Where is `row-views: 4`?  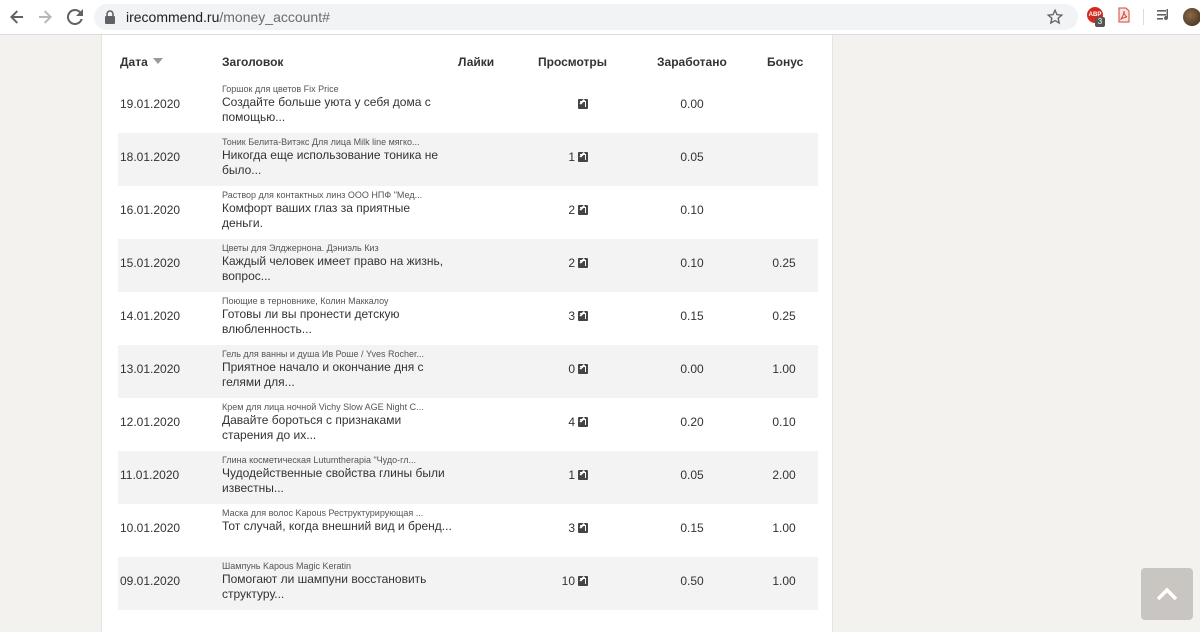 row-views: 4 is located at coordinates (573, 422).